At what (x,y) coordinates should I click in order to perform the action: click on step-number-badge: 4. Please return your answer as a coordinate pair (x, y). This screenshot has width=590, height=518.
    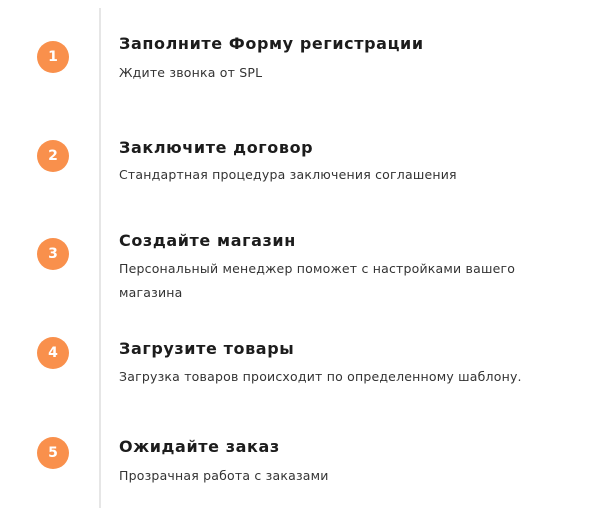
    Looking at the image, I should click on (53, 353).